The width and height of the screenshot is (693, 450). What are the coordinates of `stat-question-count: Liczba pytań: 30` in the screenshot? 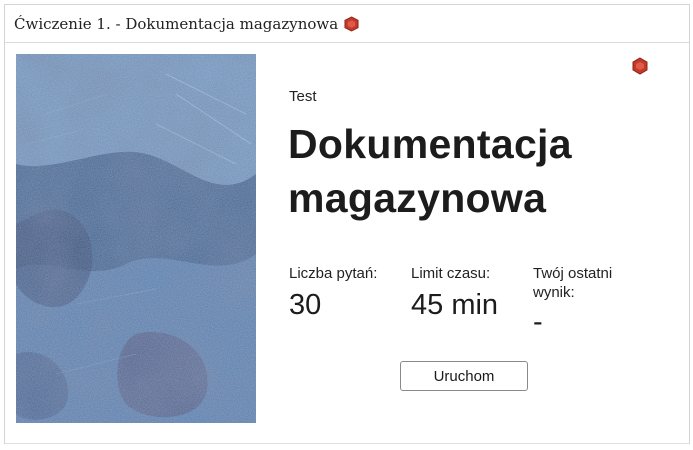 It's located at (333, 293).